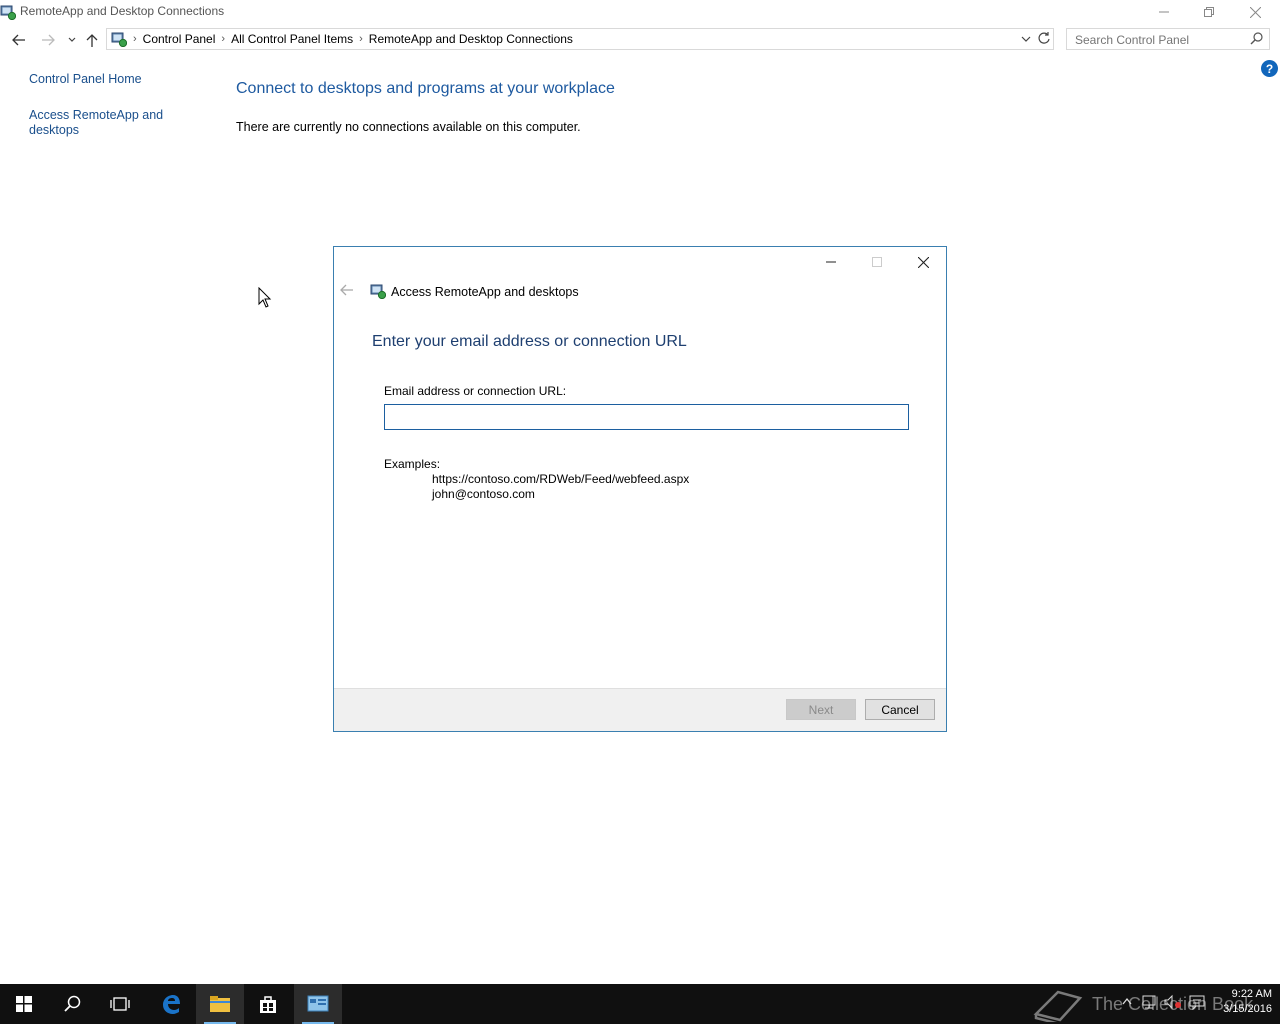 The image size is (1280, 1024). Describe the element at coordinates (485, 292) in the screenshot. I see `dialog-title: Access RemoteApp and desktops` at that location.